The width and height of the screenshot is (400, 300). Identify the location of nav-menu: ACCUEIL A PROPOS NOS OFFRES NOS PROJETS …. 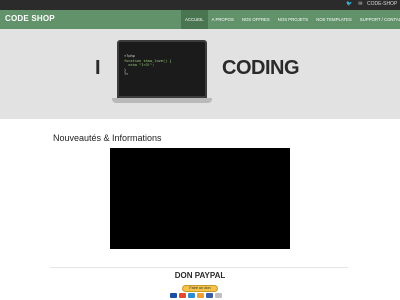
(290, 19).